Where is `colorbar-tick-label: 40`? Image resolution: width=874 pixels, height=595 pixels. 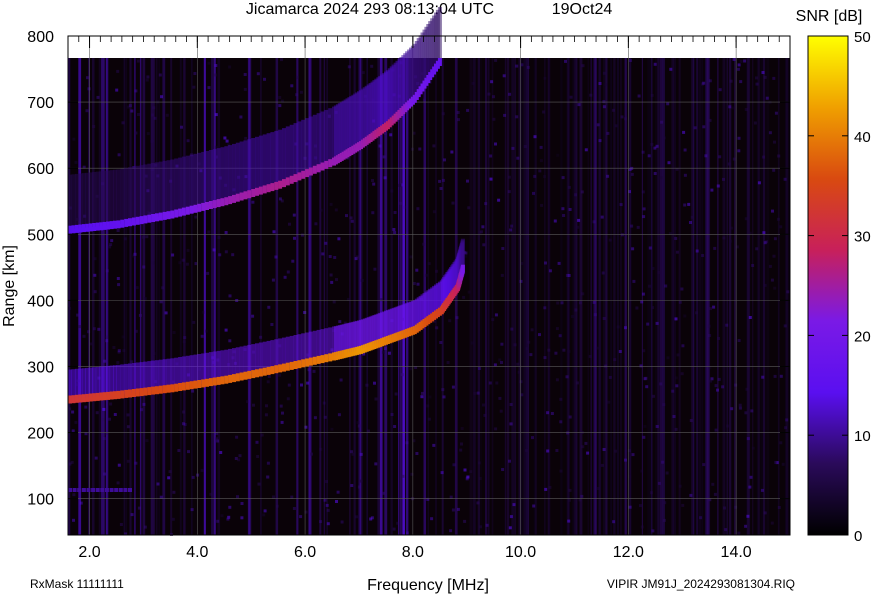
colorbar-tick-label: 40 is located at coordinates (862, 137).